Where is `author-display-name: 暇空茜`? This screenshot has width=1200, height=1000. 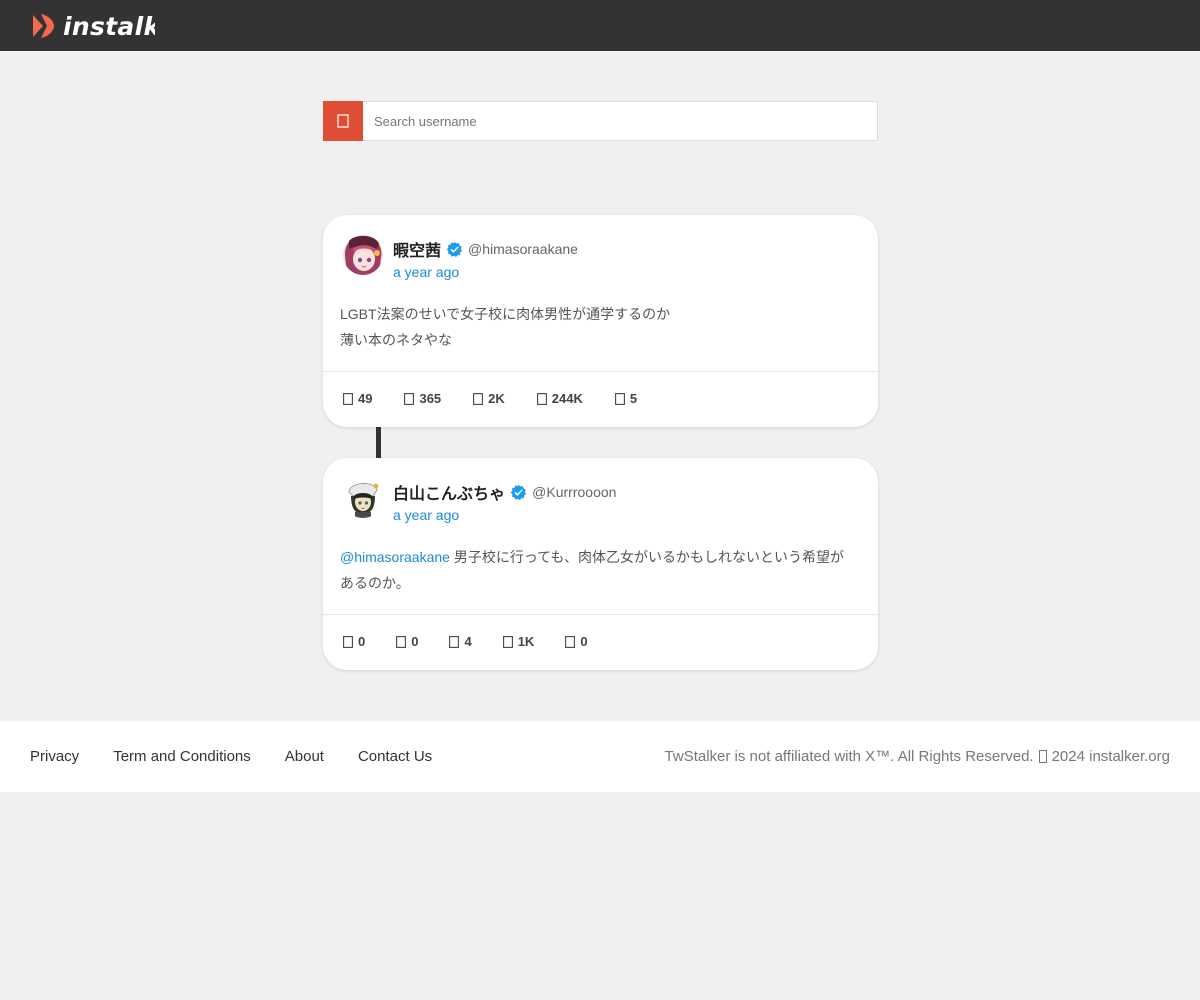 author-display-name: 暇空茜 is located at coordinates (417, 249).